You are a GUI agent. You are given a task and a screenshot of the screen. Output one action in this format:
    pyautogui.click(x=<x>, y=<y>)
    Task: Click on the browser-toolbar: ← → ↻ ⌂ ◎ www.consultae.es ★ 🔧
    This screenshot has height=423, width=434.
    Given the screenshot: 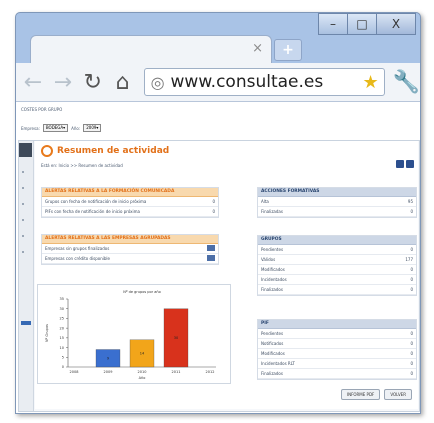 What is the action you would take?
    pyautogui.click(x=218, y=82)
    